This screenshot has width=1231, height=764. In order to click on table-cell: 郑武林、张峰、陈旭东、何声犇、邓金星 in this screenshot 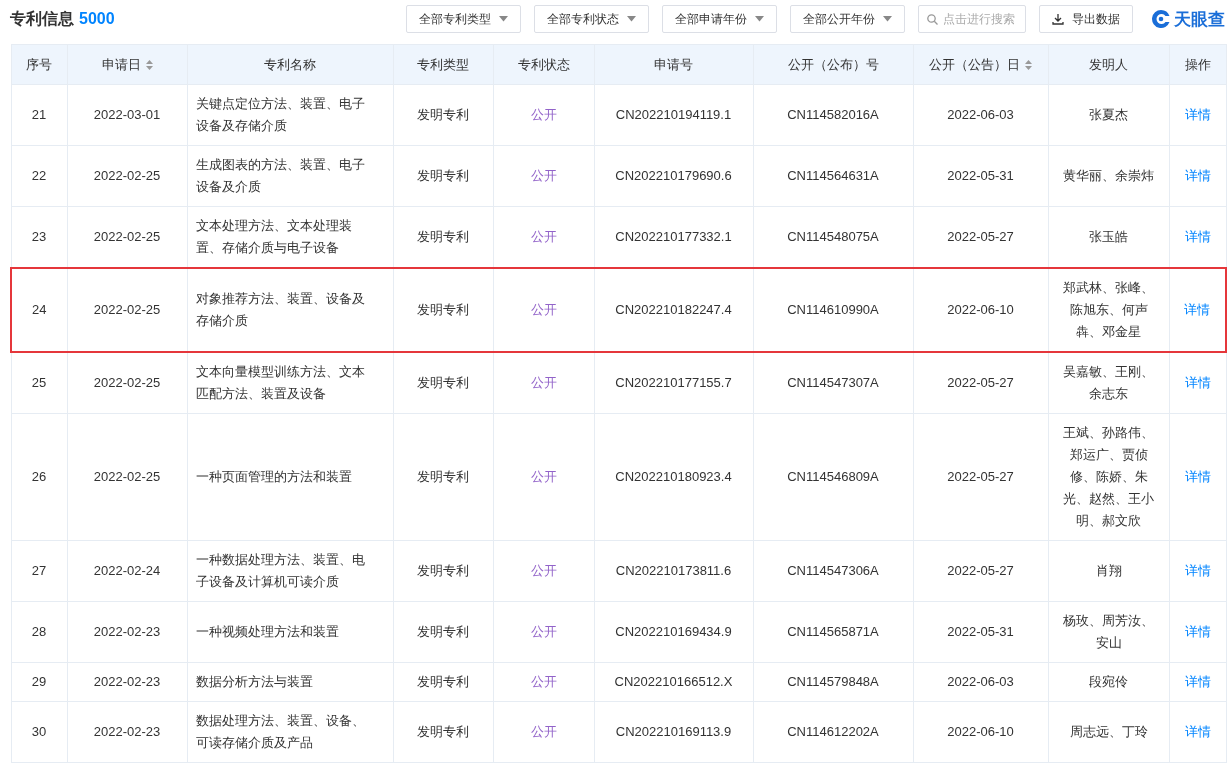, I will do `click(1108, 310)`.